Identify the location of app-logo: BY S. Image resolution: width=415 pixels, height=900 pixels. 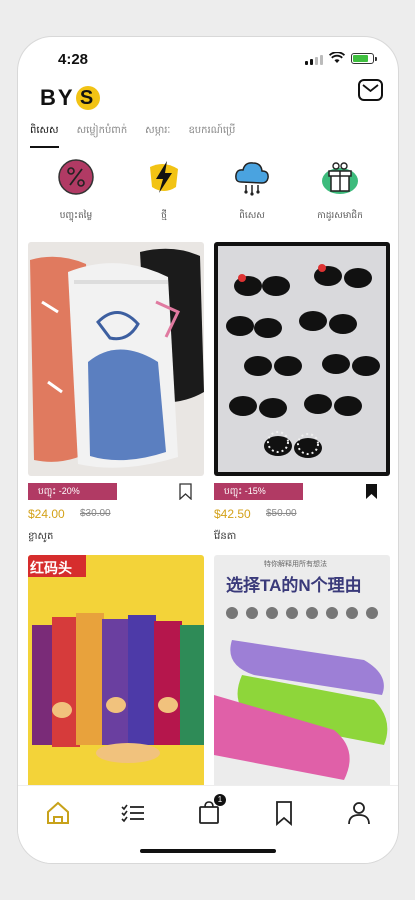
(70, 98).